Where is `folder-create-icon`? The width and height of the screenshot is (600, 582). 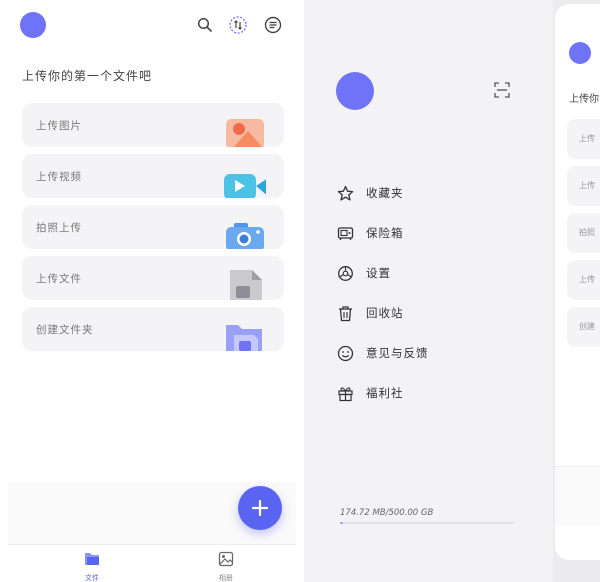 folder-create-icon is located at coordinates (245, 336).